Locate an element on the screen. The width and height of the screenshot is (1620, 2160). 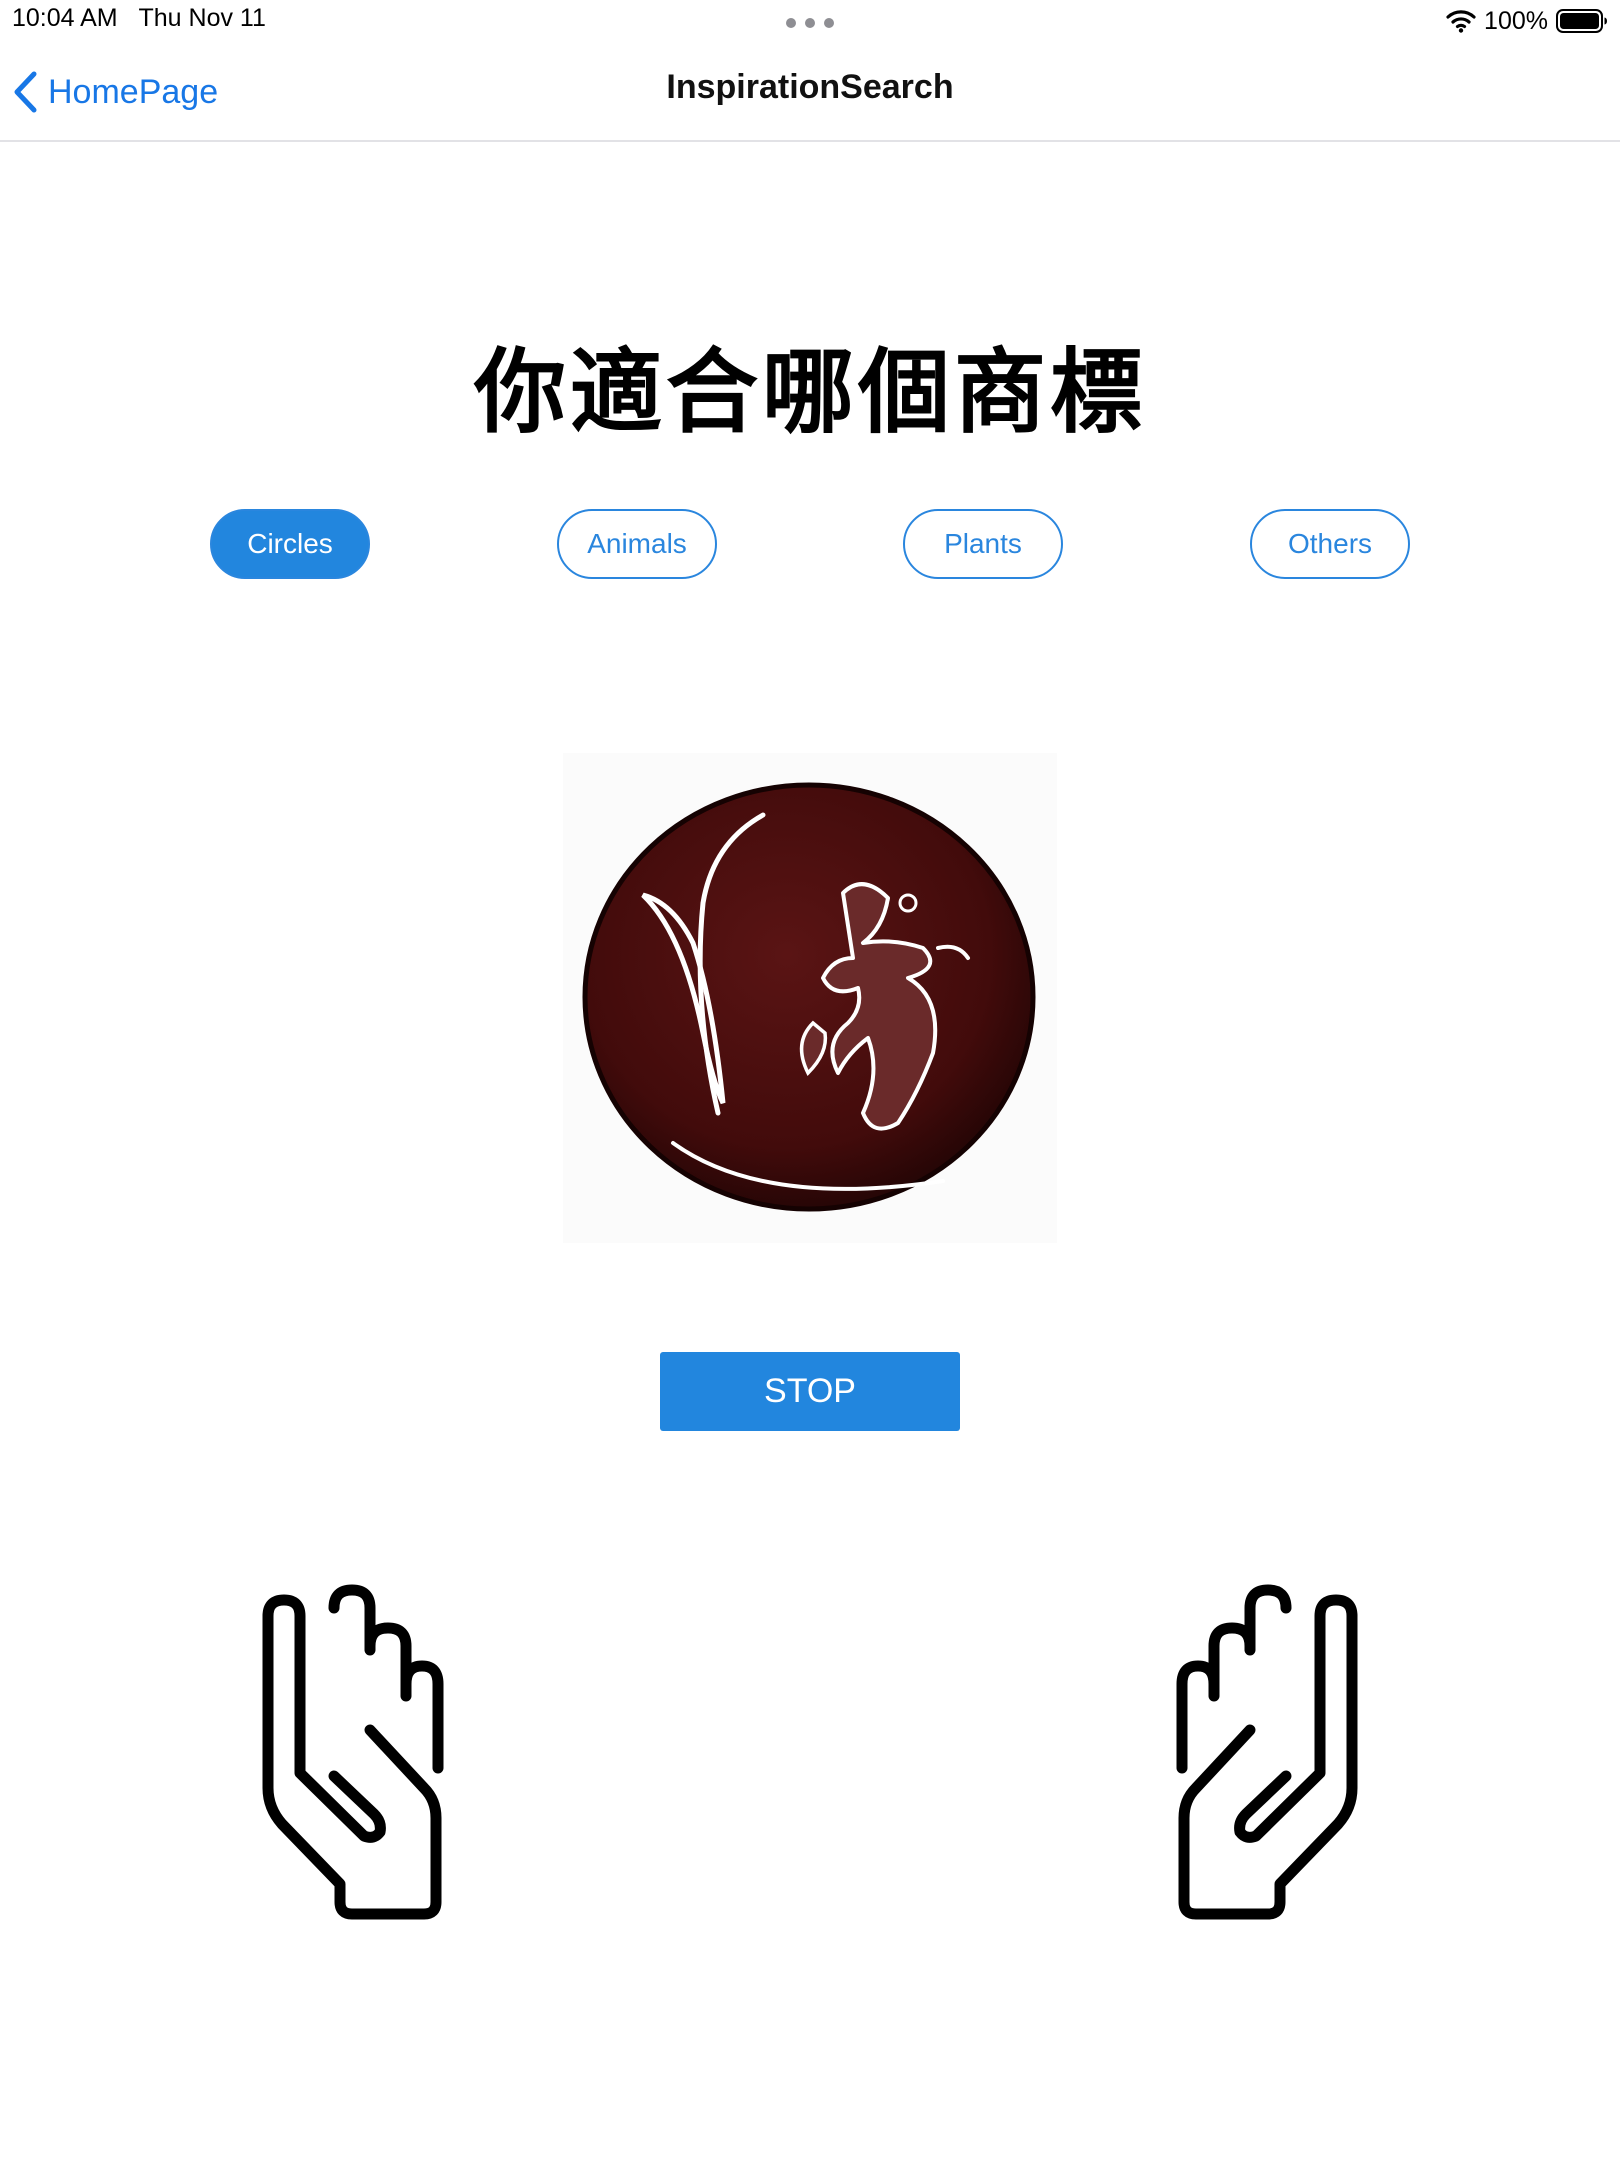
category-plants: Plants is located at coordinates (983, 544).